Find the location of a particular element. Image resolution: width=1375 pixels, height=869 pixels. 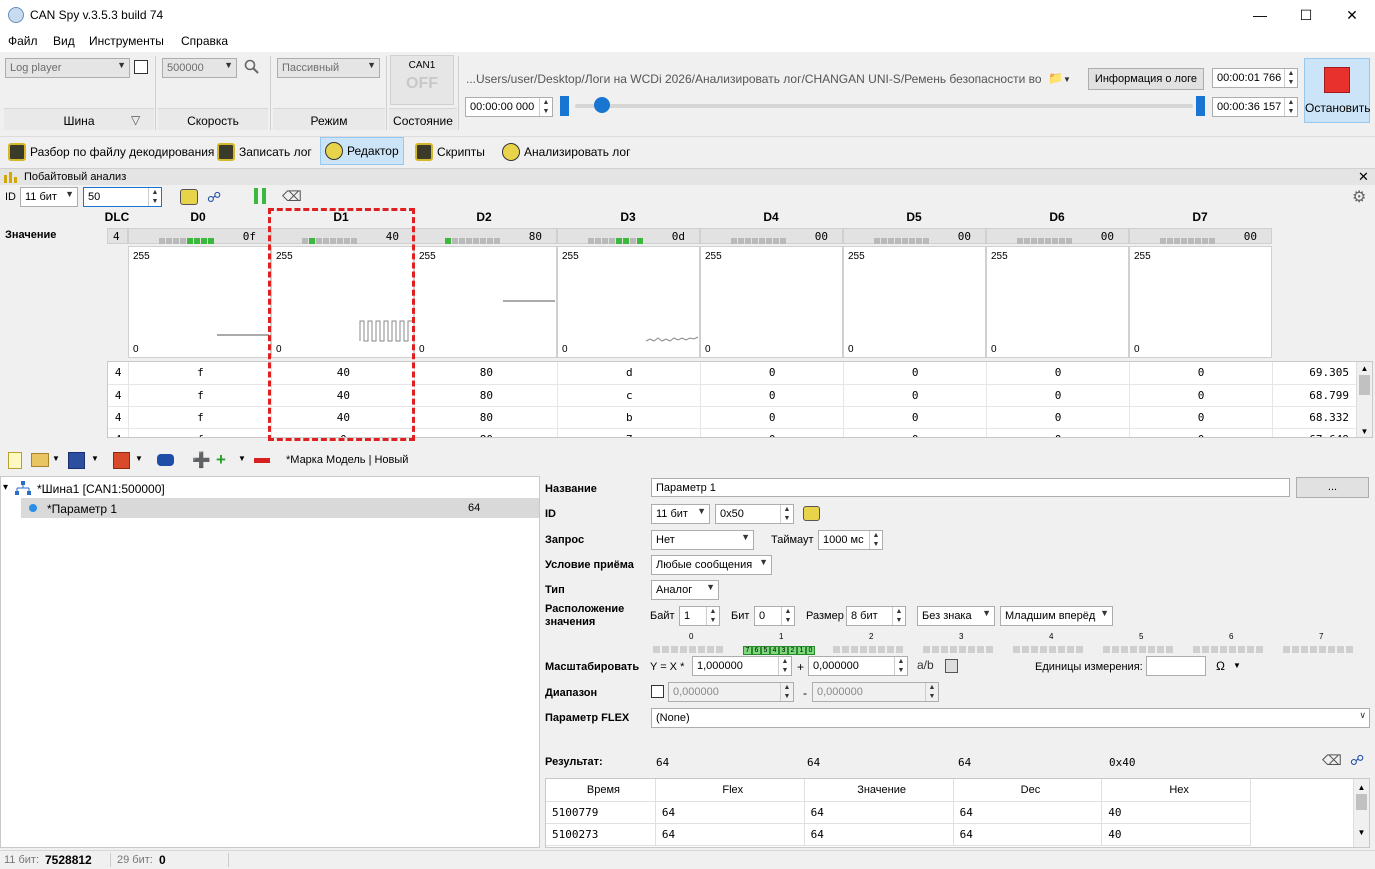

collapse-icon: ▾ is located at coordinates (5, 487).